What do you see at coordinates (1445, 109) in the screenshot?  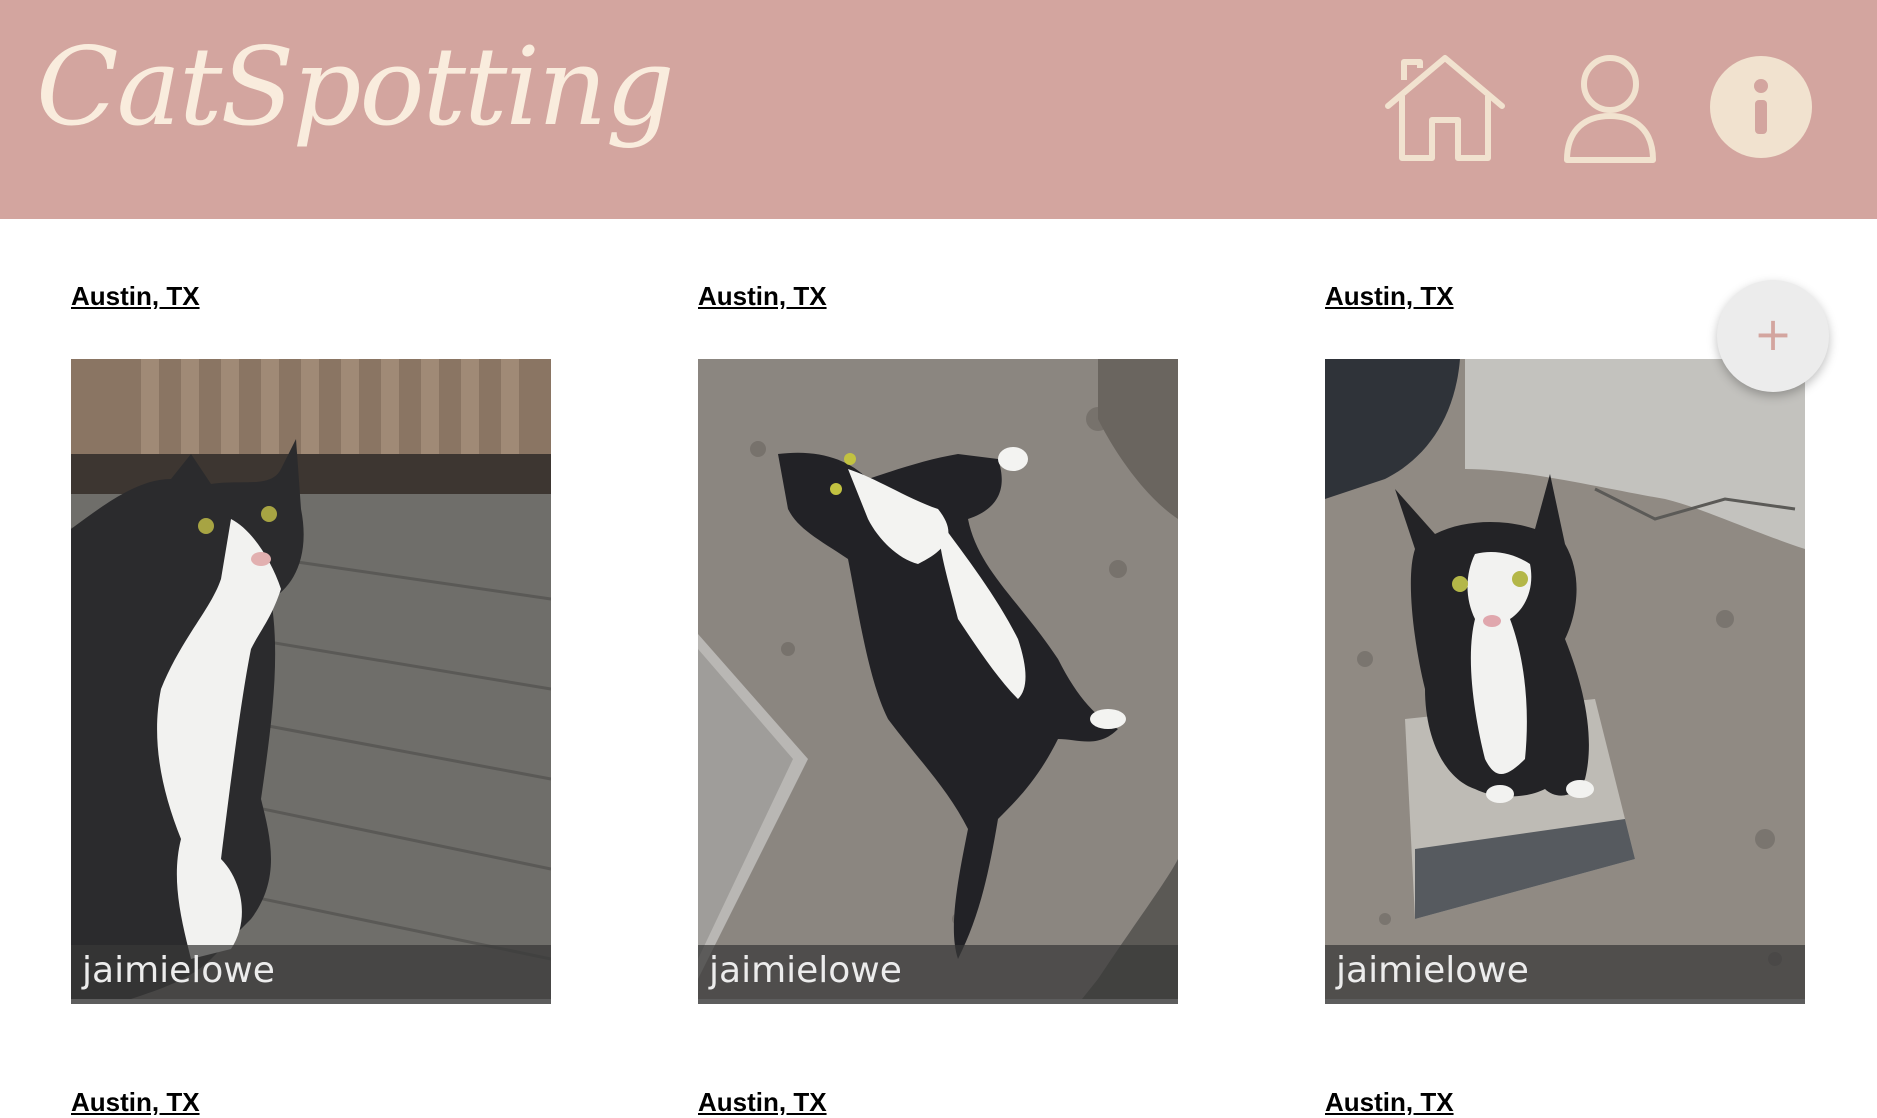 I see `home-icon` at bounding box center [1445, 109].